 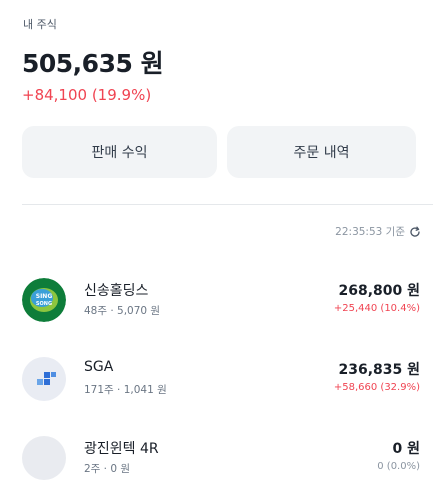 What do you see at coordinates (107, 469) in the screenshot?
I see `stock-meta: 2주 · 0 원` at bounding box center [107, 469].